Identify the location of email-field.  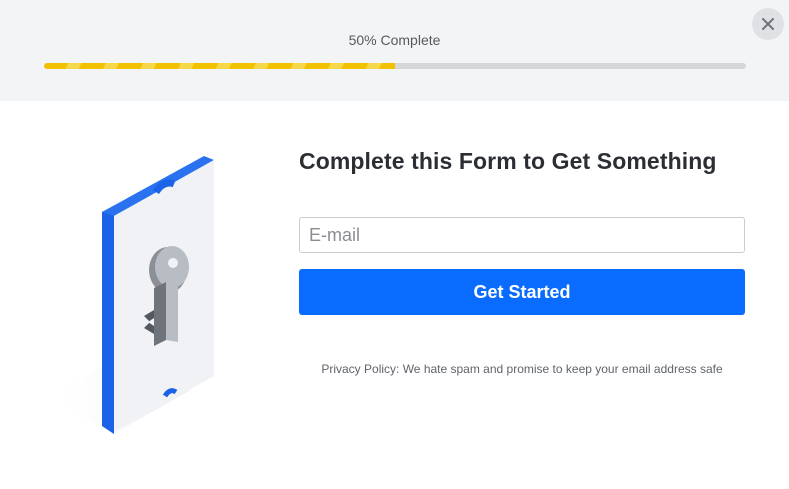
(522, 235).